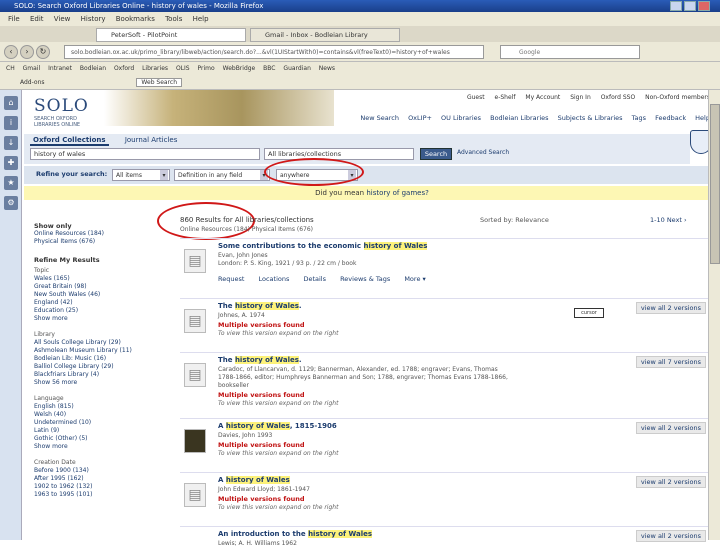  What do you see at coordinates (104, 487) in the screenshot?
I see `facet-item: 1902 to 1962 (132)` at bounding box center [104, 487].